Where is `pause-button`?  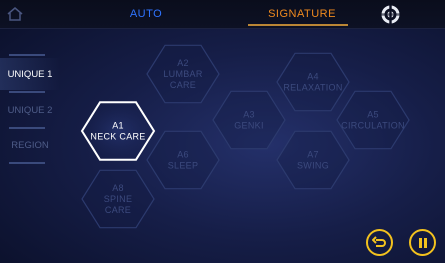 pause-button is located at coordinates (422, 242).